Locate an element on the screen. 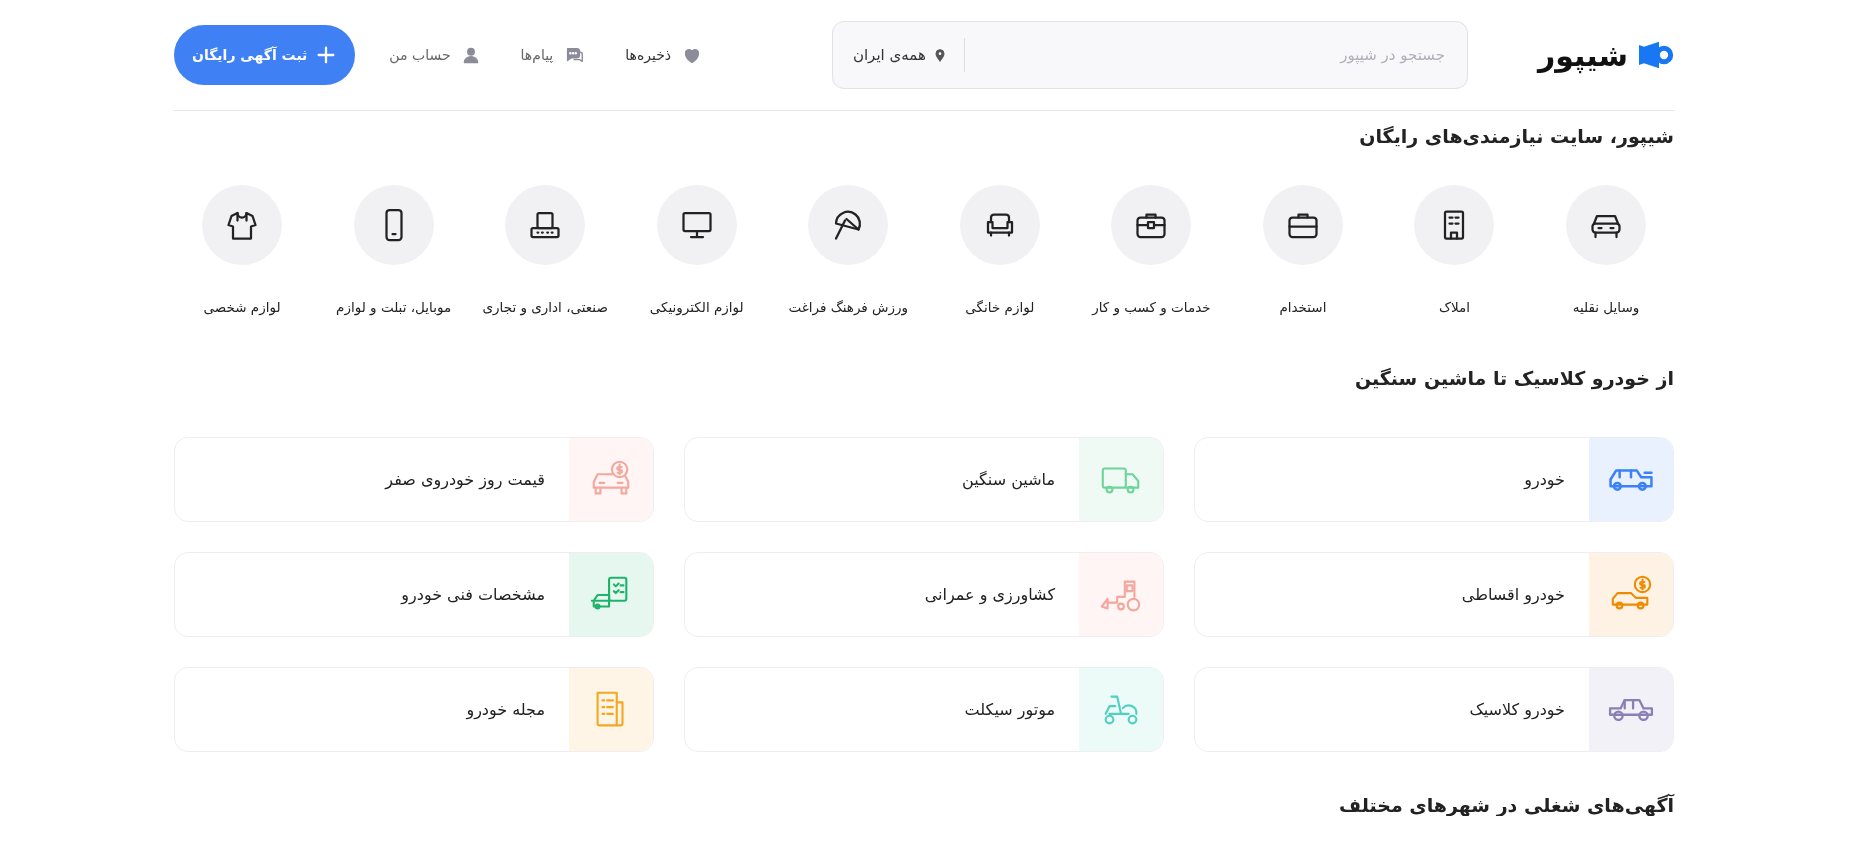 The height and width of the screenshot is (858, 1861). category-link: املاک is located at coordinates (1454, 250).